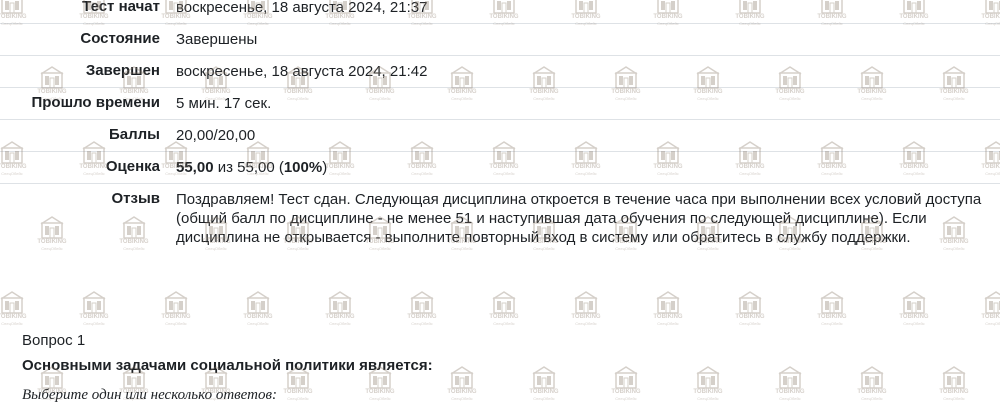 The image size is (1000, 405). What do you see at coordinates (122, 70) in the screenshot?
I see `summary-label: Завершен` at bounding box center [122, 70].